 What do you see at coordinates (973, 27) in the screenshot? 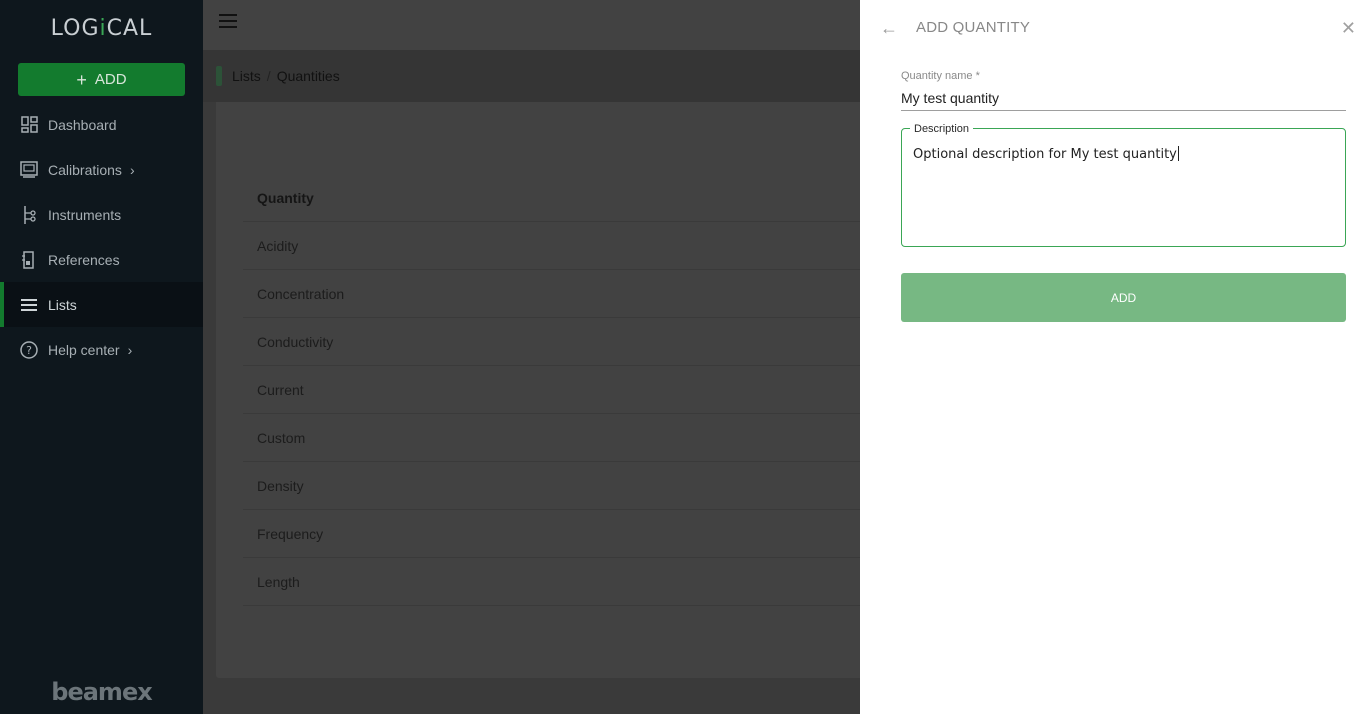
I see `drawer-title: ADD QUANTITY` at bounding box center [973, 27].